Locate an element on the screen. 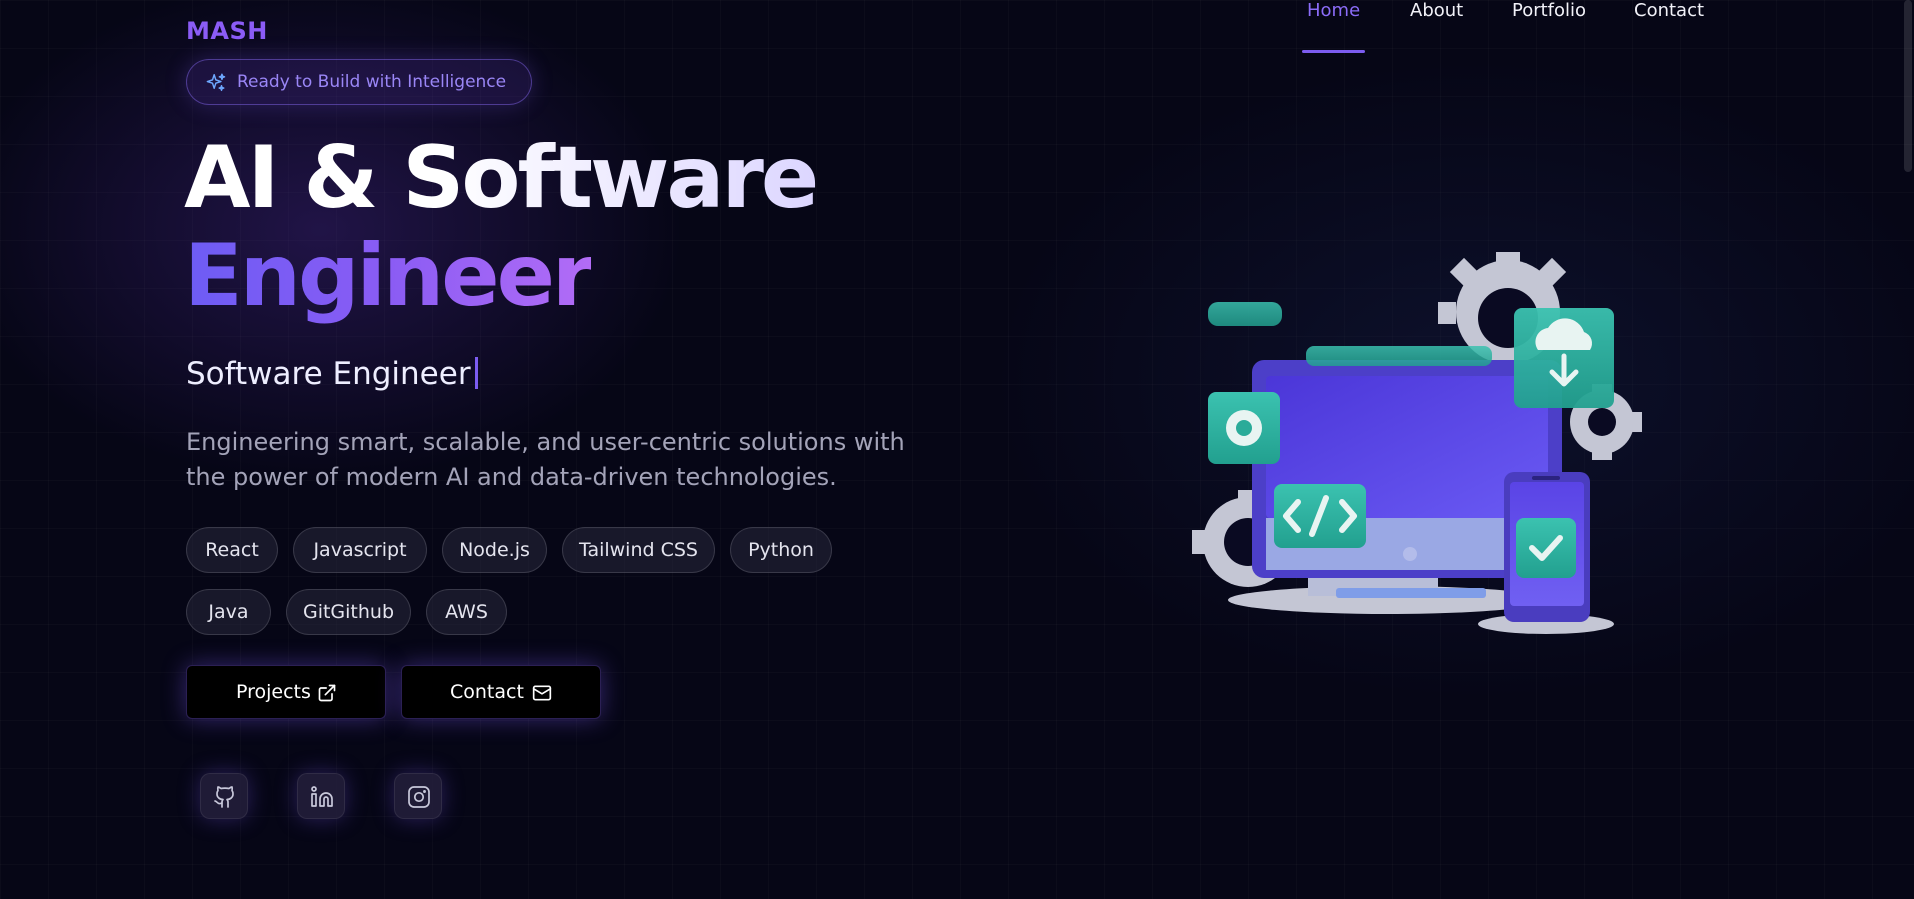 The height and width of the screenshot is (899, 1914). tag-tailwind: Tailwind CSS is located at coordinates (638, 550).